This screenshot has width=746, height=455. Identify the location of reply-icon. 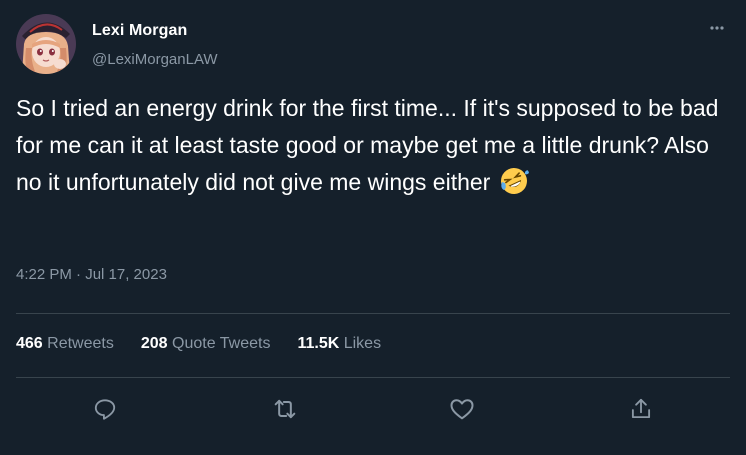
(105, 409).